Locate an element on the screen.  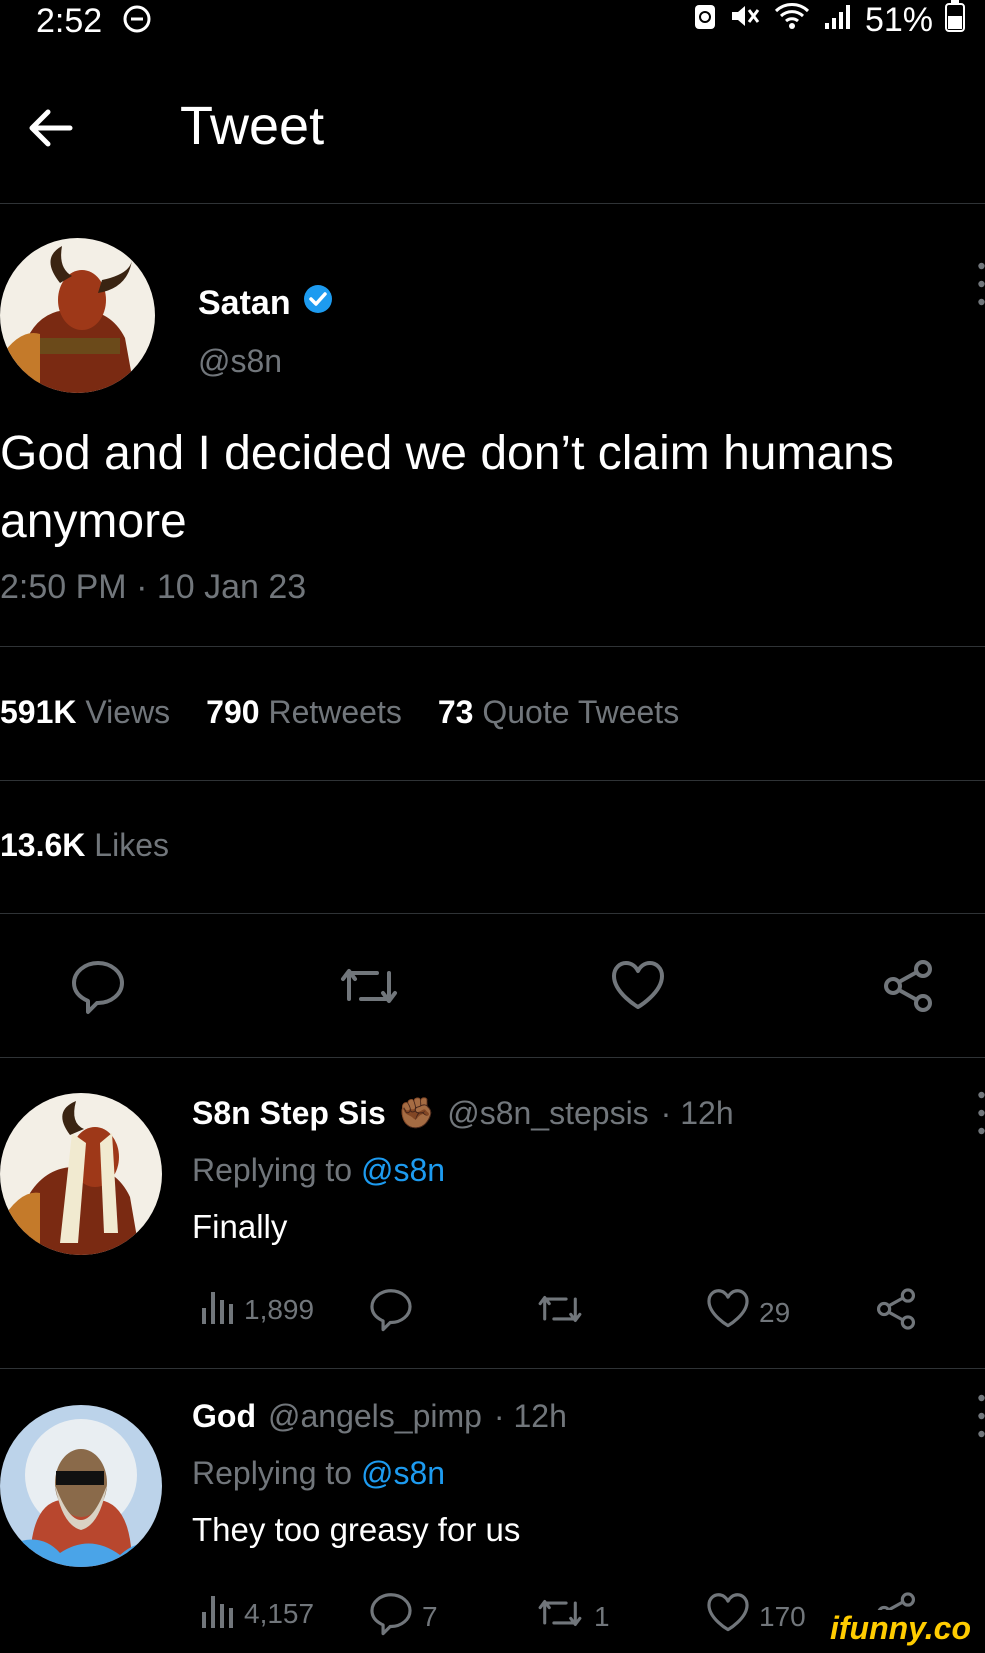
back-arrow-icon is located at coordinates (50, 128).